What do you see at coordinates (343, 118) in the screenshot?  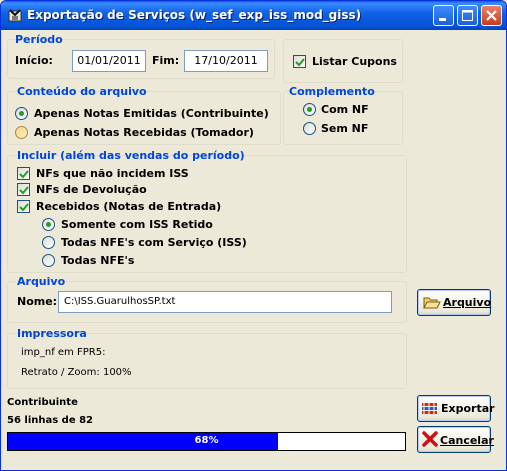 I see `complemento-group` at bounding box center [343, 118].